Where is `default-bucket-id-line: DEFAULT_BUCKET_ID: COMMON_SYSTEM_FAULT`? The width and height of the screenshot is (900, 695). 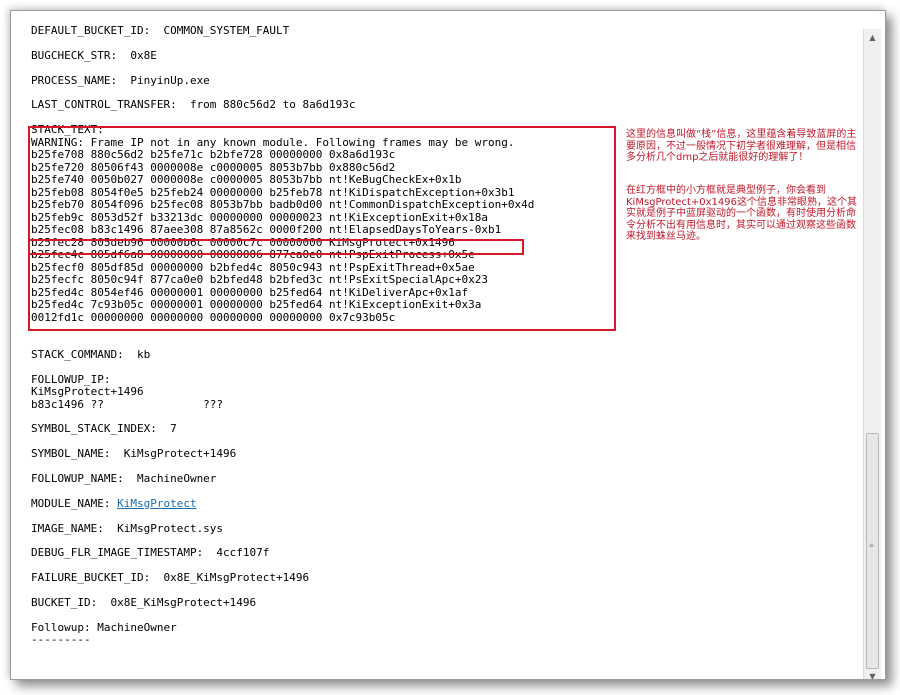 default-bucket-id-line: DEFAULT_BUCKET_ID: COMMON_SYSTEM_FAULT is located at coordinates (160, 31).